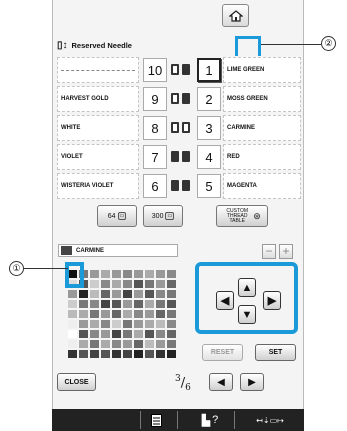  I want to click on minus-button: −, so click(269, 251).